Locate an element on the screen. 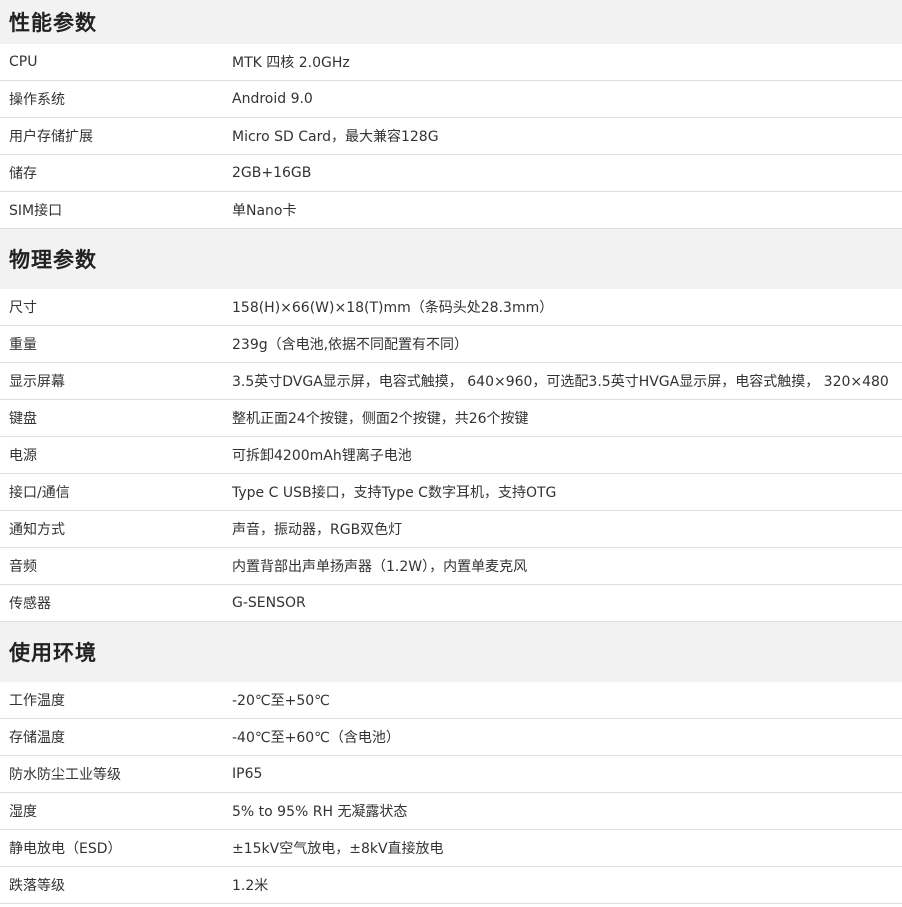  table-row: 键盘 整机正面24个按键，侧面2个按键，共26个按键 is located at coordinates (451, 418).